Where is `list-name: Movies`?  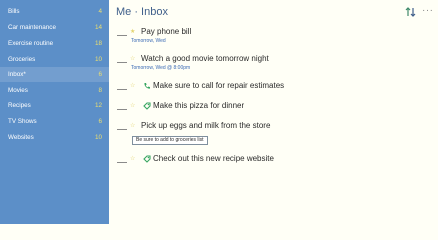 list-name: Movies is located at coordinates (18, 90).